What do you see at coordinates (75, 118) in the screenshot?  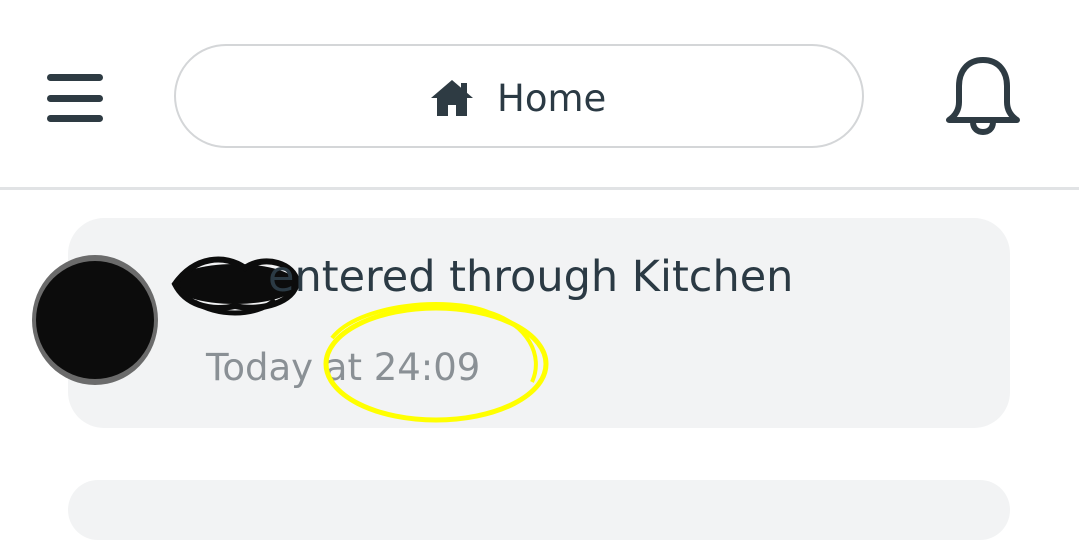 I see `hamburger-menu-icon-bar-bottom` at bounding box center [75, 118].